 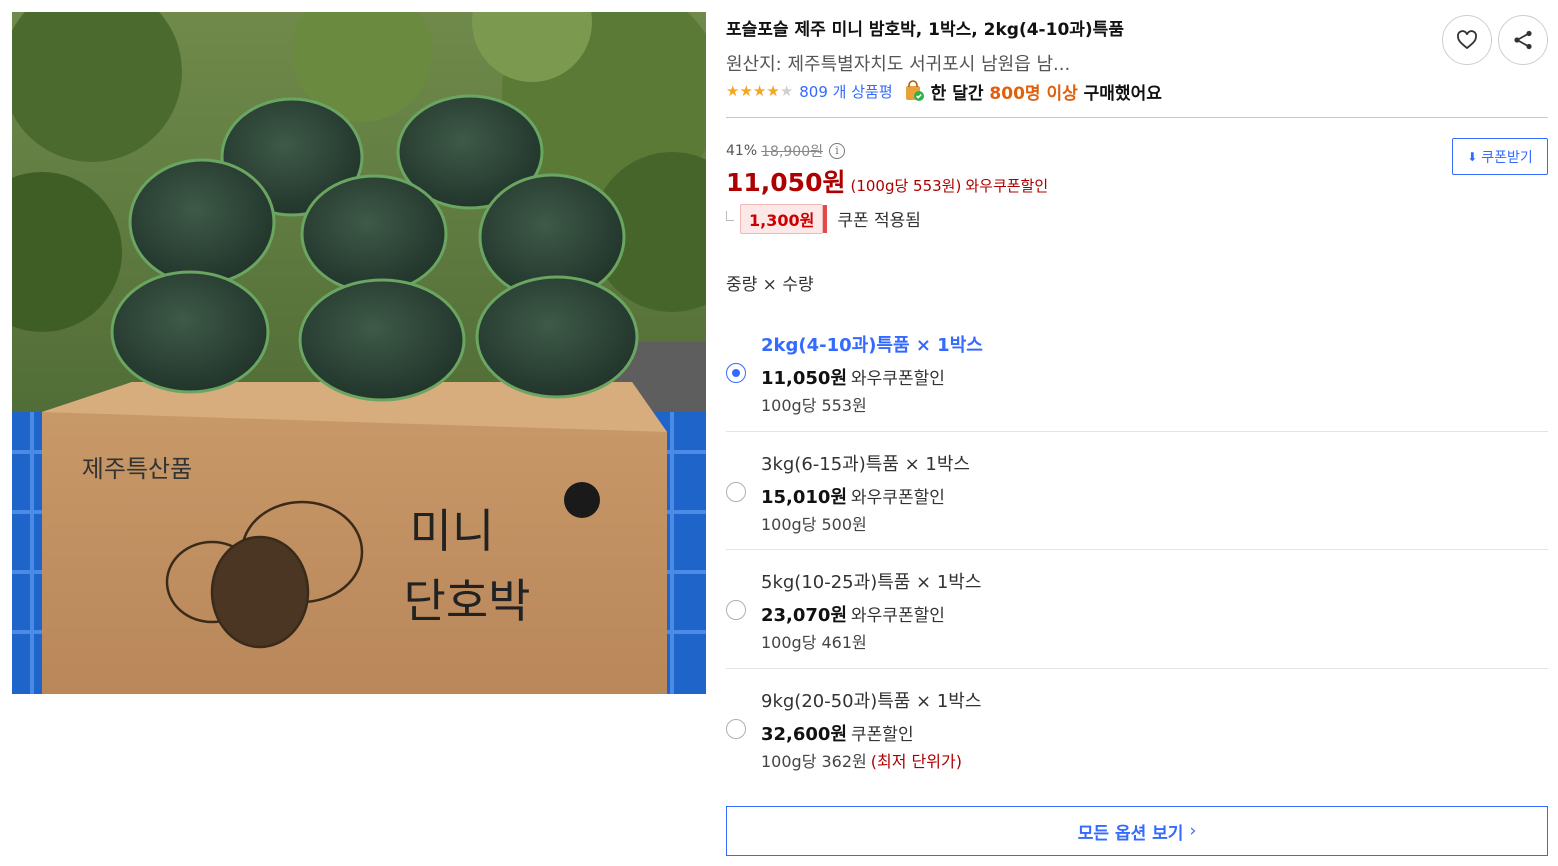 I want to click on coupon-applied-row: 1,300원 쿠폰 적용됨, so click(x=823, y=218).